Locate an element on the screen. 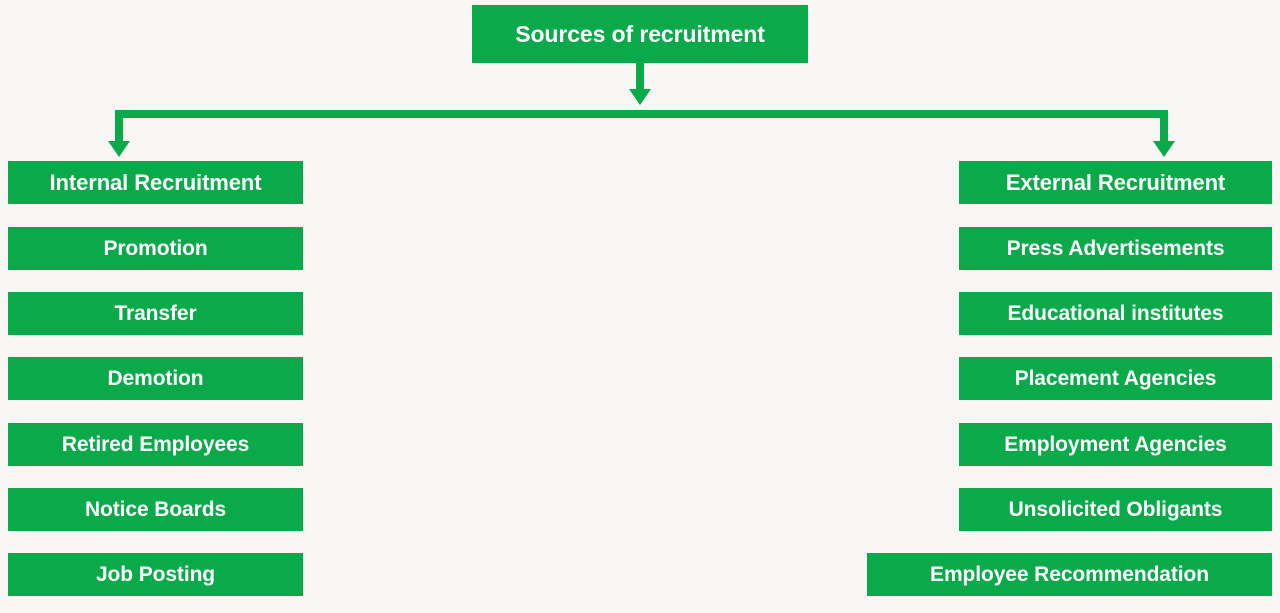 Image resolution: width=1280 pixels, height=613 pixels. node-external-item-1: Educational institutes is located at coordinates (1115, 313).